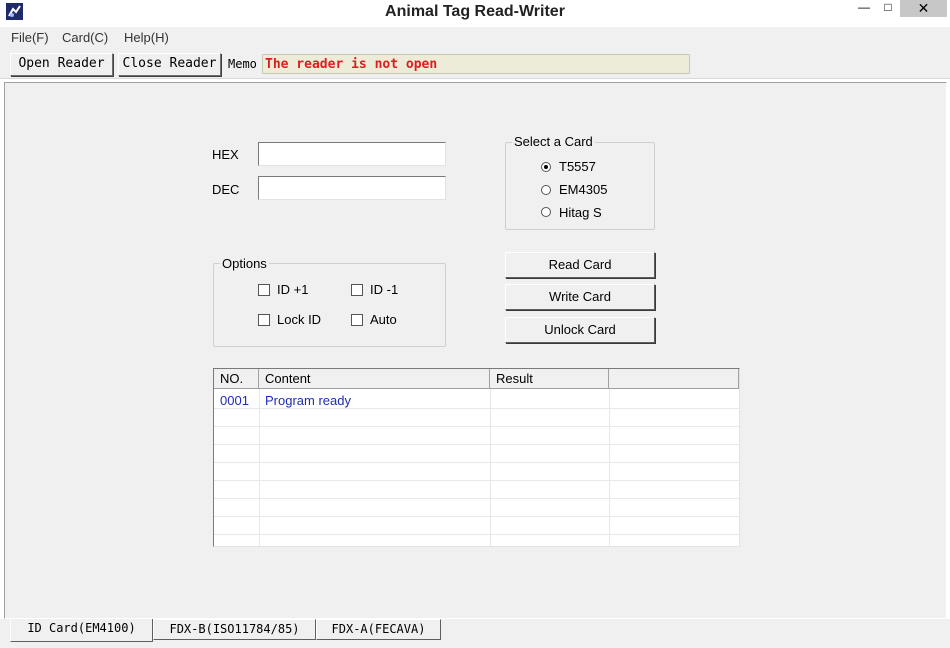 This screenshot has height=648, width=950. Describe the element at coordinates (169, 64) in the screenshot. I see `close-reader-button: Close Reader` at that location.